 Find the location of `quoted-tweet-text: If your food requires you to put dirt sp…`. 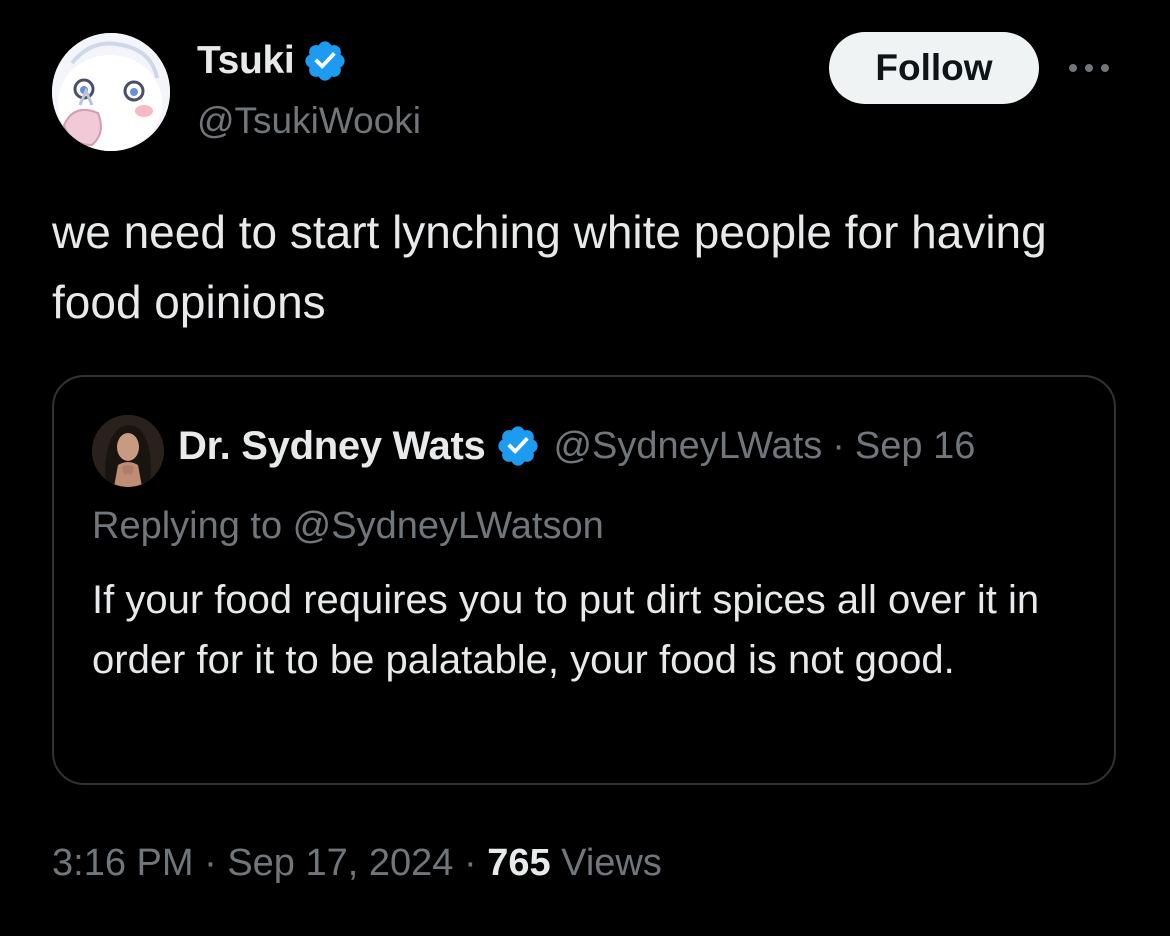

quoted-tweet-text: If your food requires you to put dirt sp… is located at coordinates (566, 630).